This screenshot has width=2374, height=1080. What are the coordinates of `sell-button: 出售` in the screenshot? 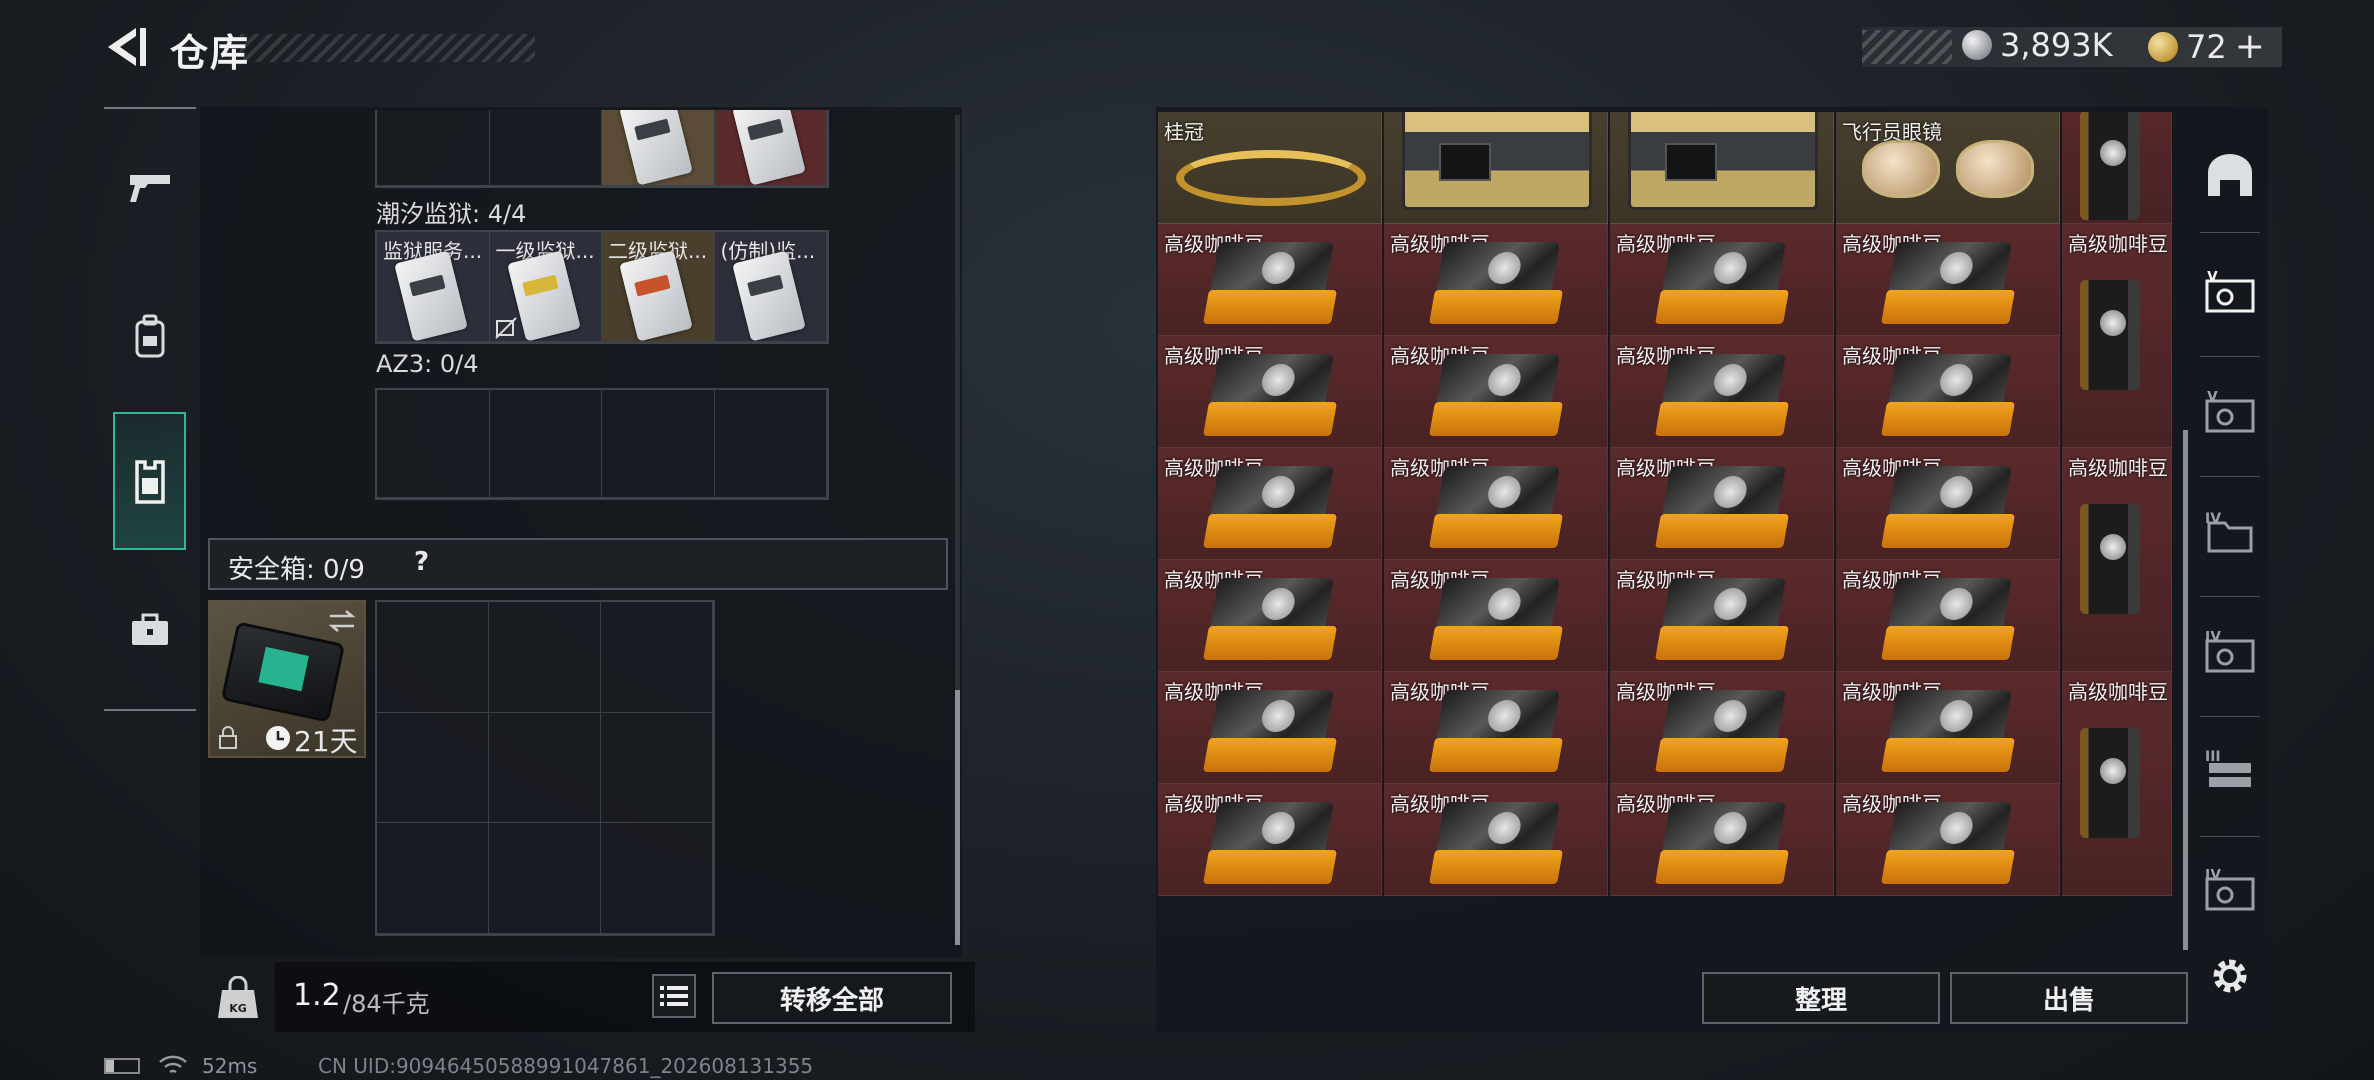 It's located at (2069, 998).